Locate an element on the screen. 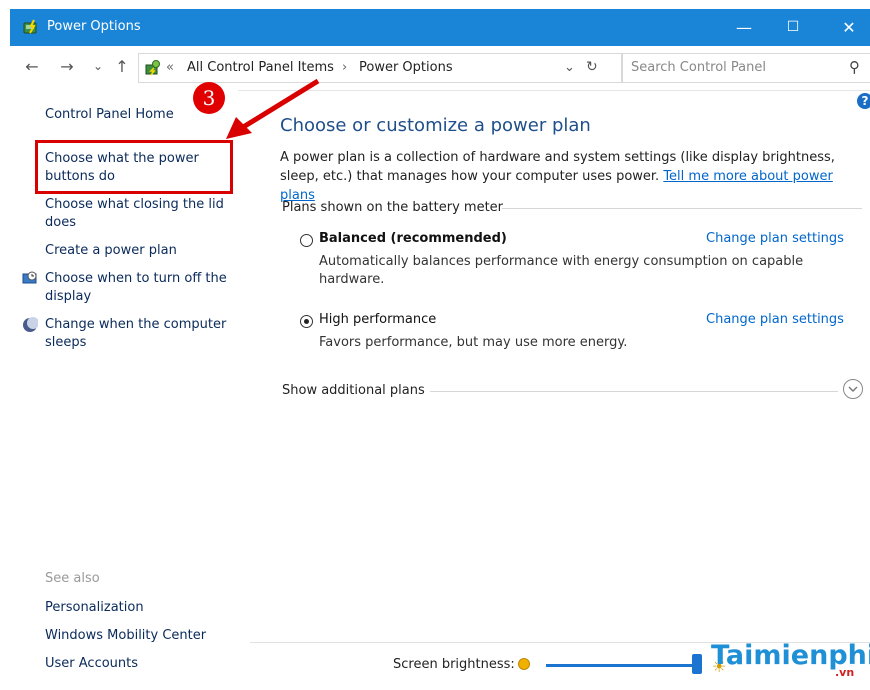 This screenshot has height=690, width=870. back-button: ← is located at coordinates (32, 66).